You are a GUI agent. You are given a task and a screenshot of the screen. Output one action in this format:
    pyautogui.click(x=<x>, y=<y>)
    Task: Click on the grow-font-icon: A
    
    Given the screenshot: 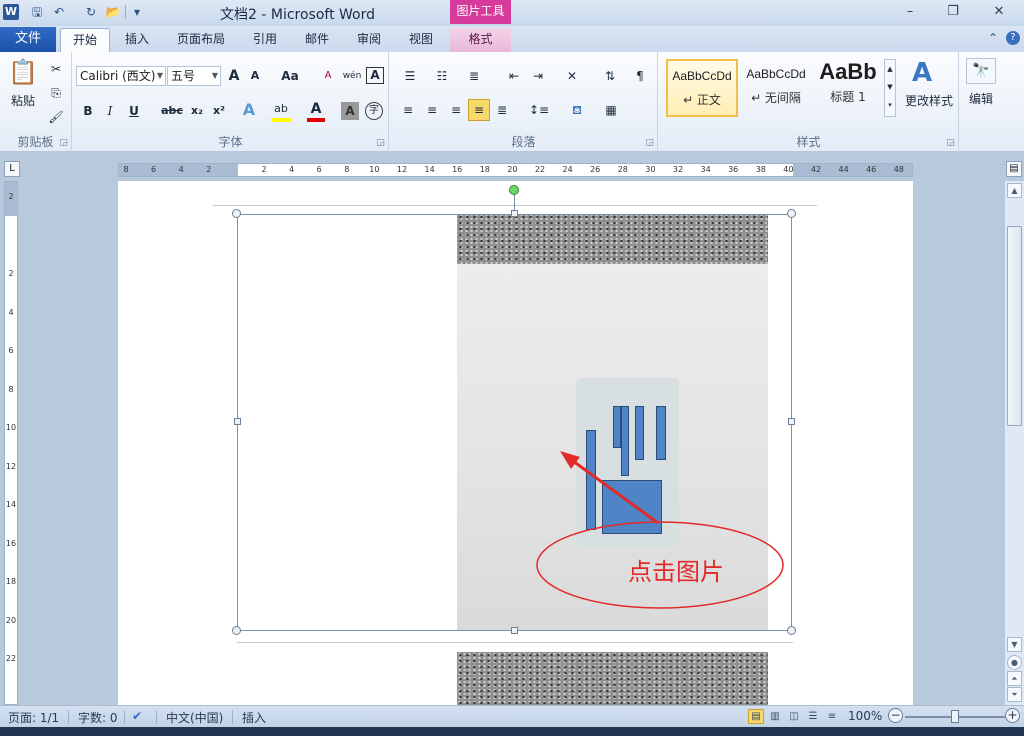 What is the action you would take?
    pyautogui.click(x=234, y=76)
    